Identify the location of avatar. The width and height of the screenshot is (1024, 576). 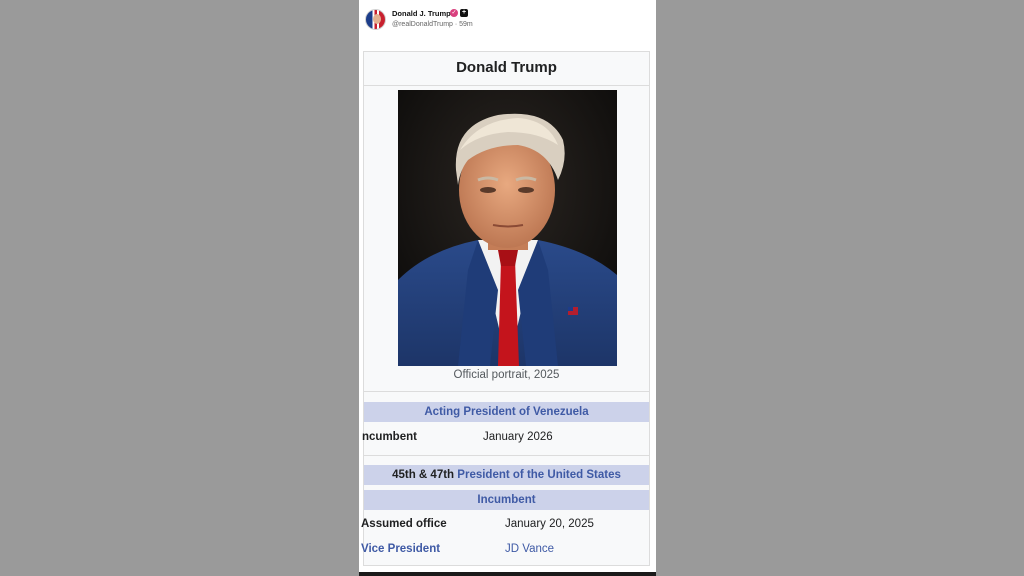
(375, 19).